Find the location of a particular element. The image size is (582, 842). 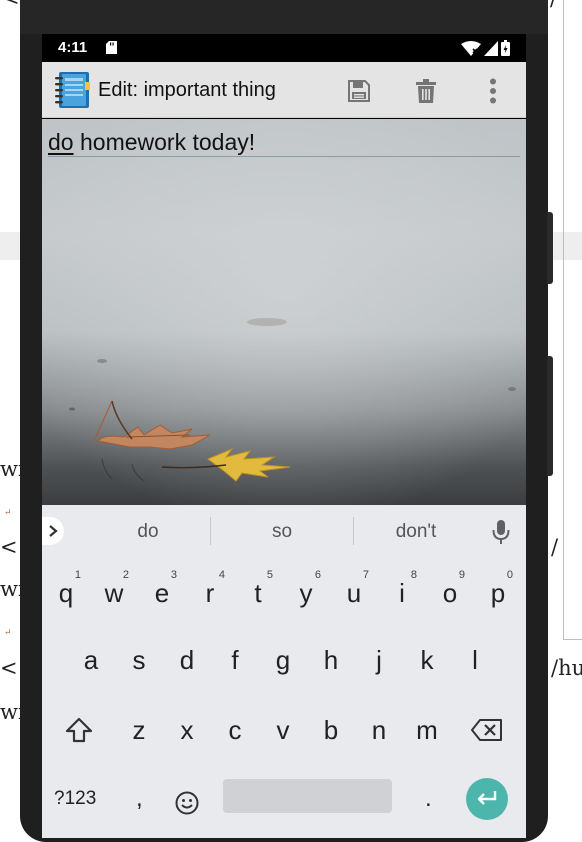

smiley-face-icon is located at coordinates (187, 803).